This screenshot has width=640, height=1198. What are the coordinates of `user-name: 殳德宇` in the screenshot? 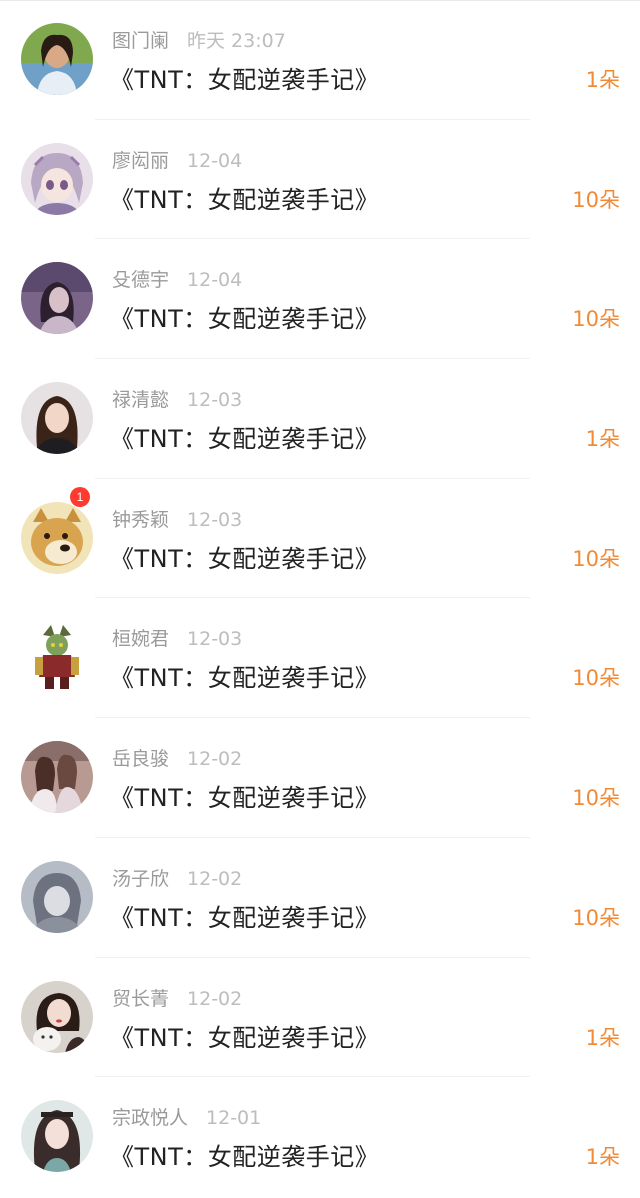 It's located at (140, 280).